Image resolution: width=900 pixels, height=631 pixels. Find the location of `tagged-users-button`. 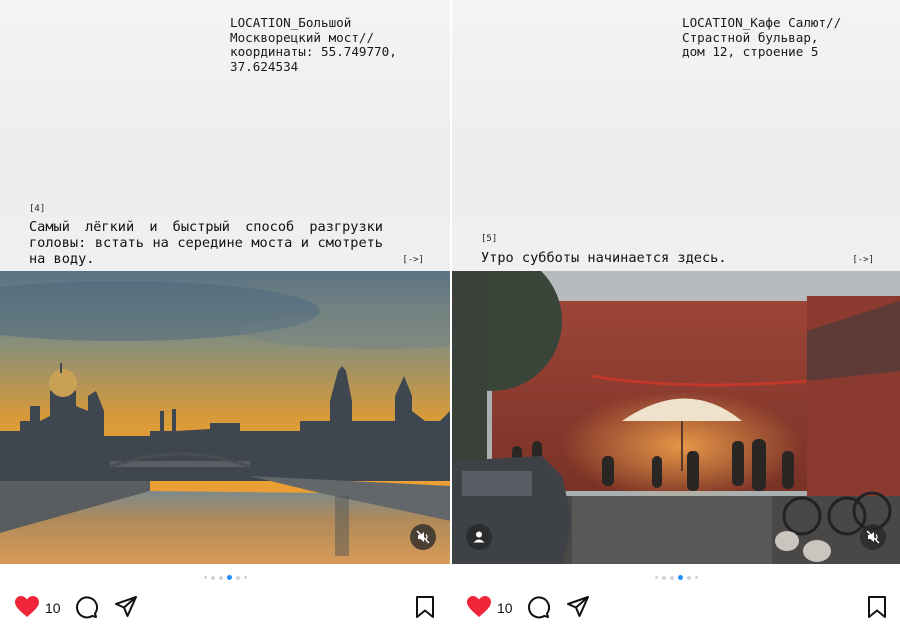

tagged-users-button is located at coordinates (479, 537).